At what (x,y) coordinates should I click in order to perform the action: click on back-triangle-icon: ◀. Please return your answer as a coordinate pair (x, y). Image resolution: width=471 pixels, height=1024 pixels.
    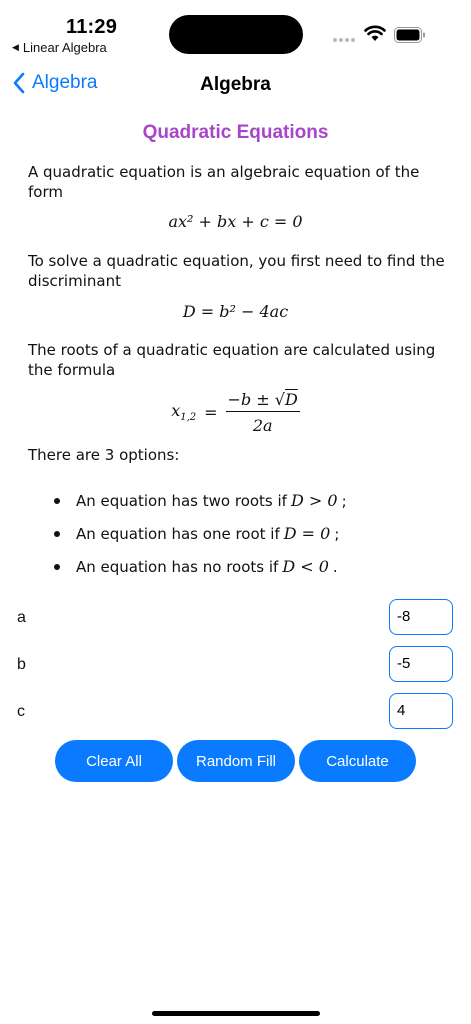
    Looking at the image, I should click on (15, 47).